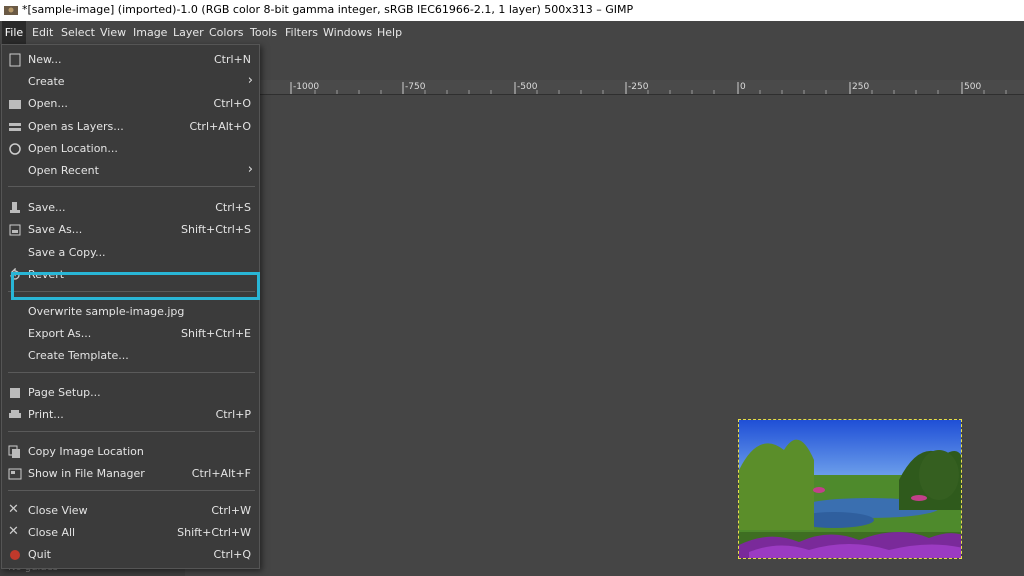 This screenshot has width=1024, height=576. Describe the element at coordinates (188, 32) in the screenshot. I see `menu-layer: Layer` at that location.